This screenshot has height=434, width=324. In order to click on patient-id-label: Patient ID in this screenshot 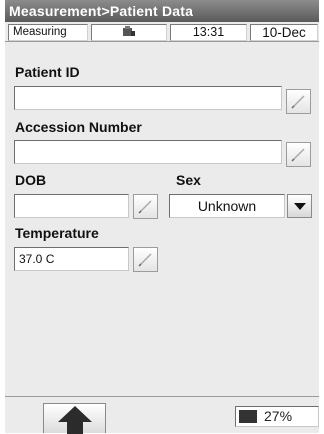, I will do `click(47, 72)`.